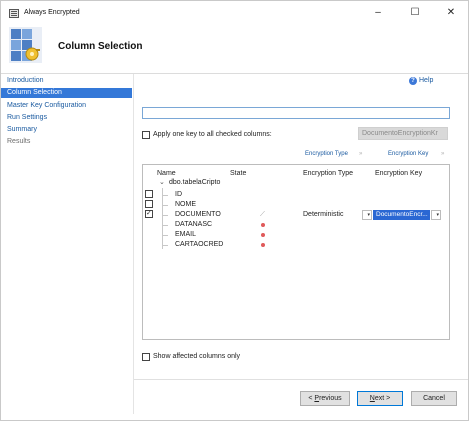  What do you see at coordinates (451, 13) in the screenshot?
I see `close-button: ✕` at bounding box center [451, 13].